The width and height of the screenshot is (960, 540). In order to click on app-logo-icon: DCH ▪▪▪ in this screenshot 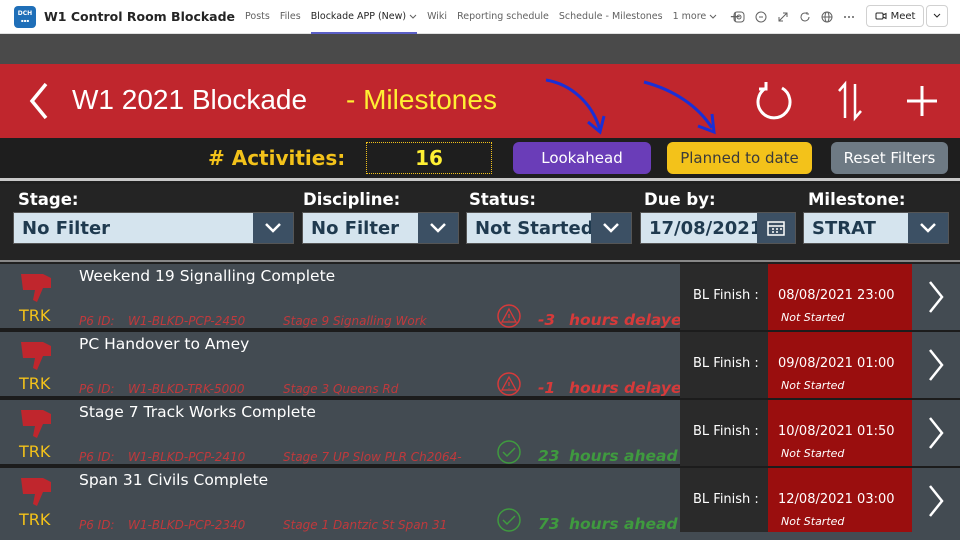, I will do `click(25, 16)`.